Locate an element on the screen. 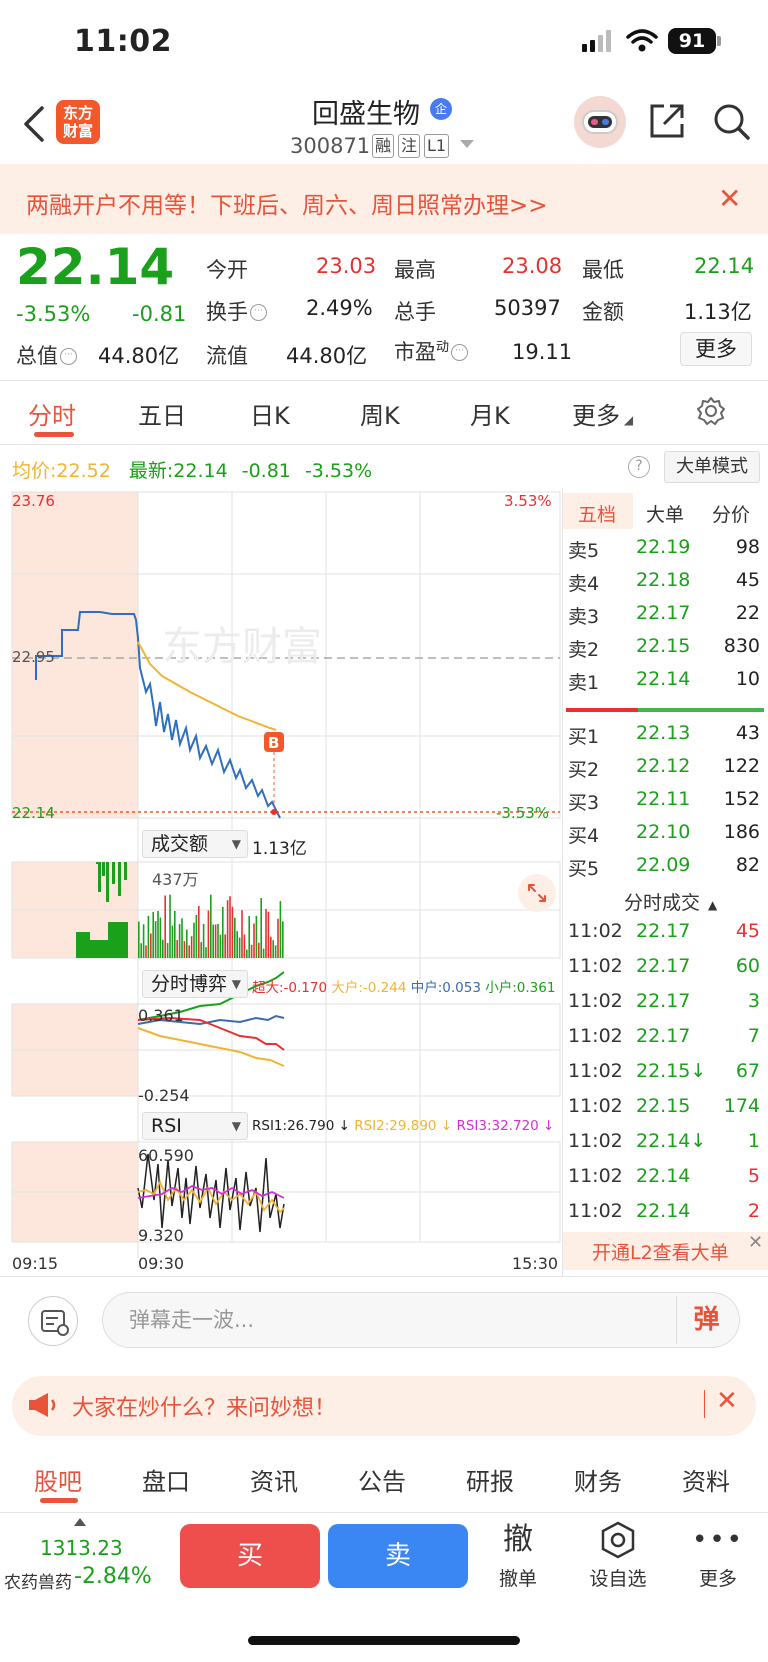  tick-row: 11:02 22.17 45 is located at coordinates (666, 937).